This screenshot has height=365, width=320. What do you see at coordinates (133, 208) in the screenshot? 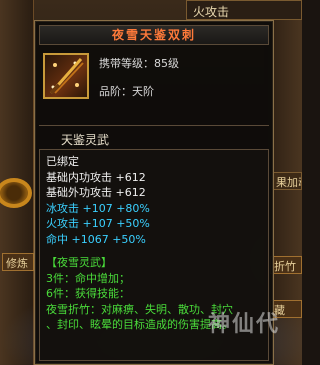
I see `stat-extra: +80%` at bounding box center [133, 208].